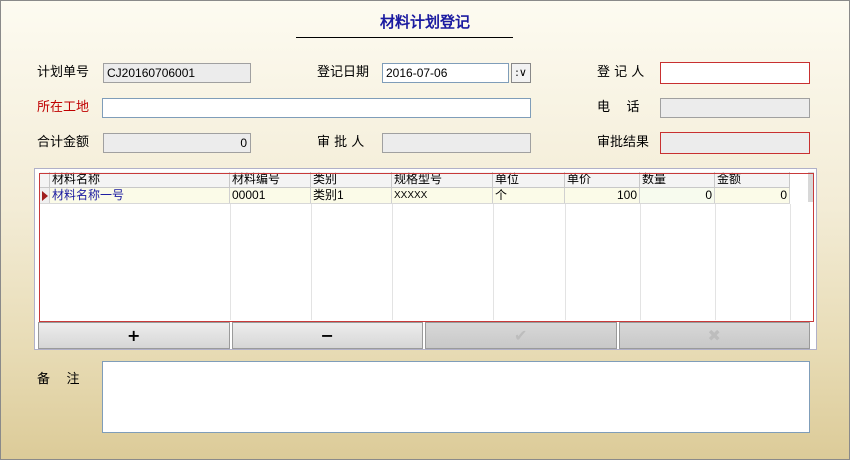 The image size is (850, 460). What do you see at coordinates (316, 108) in the screenshot?
I see `site-field` at bounding box center [316, 108].